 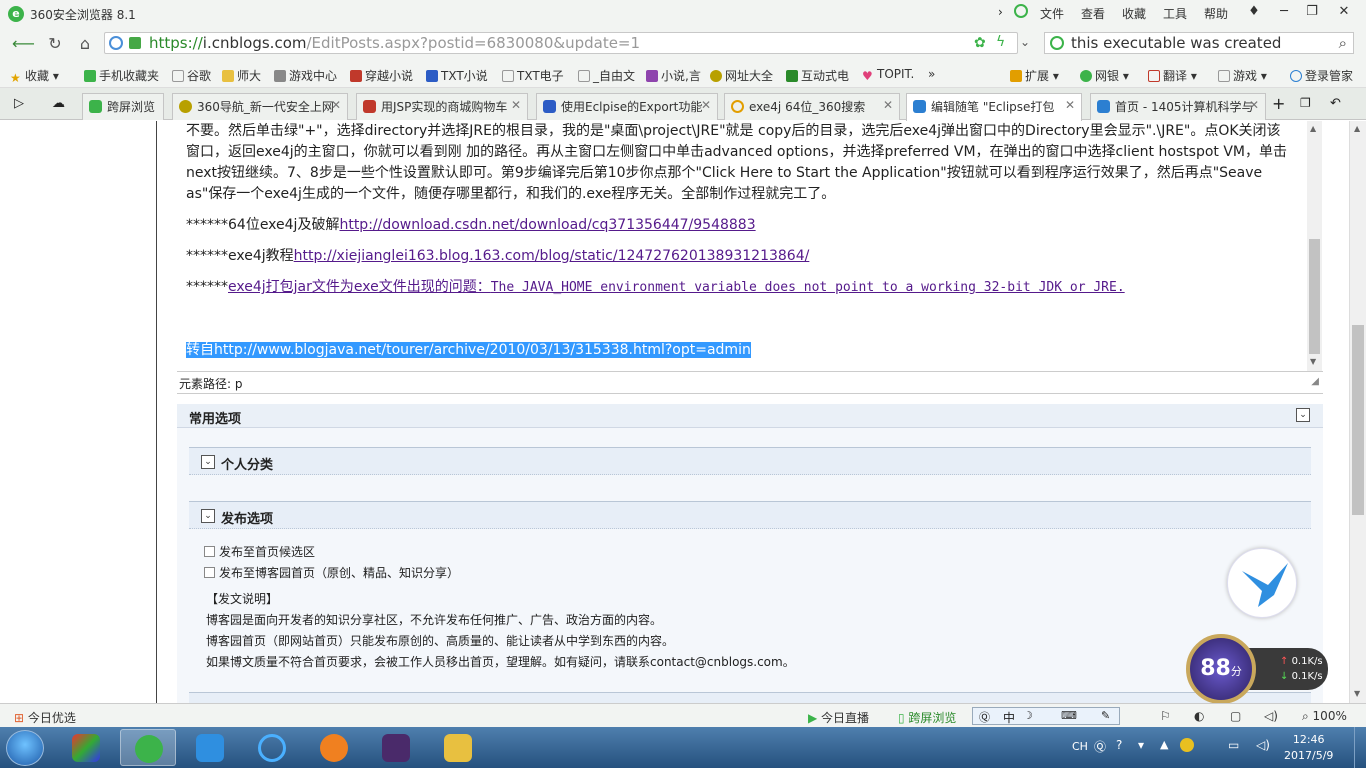 I want to click on close-button: ✕, so click(x=1344, y=12).